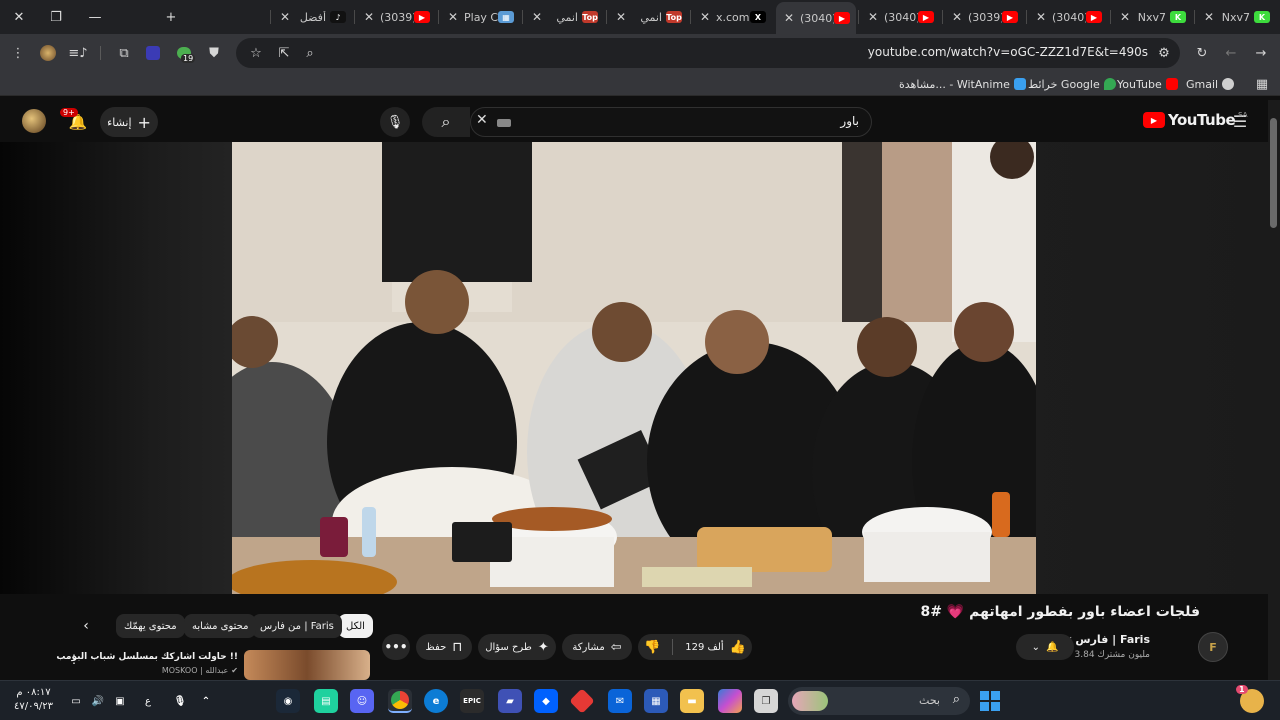  What do you see at coordinates (652, 647) in the screenshot?
I see `dislike-icon: 👎` at bounding box center [652, 647].